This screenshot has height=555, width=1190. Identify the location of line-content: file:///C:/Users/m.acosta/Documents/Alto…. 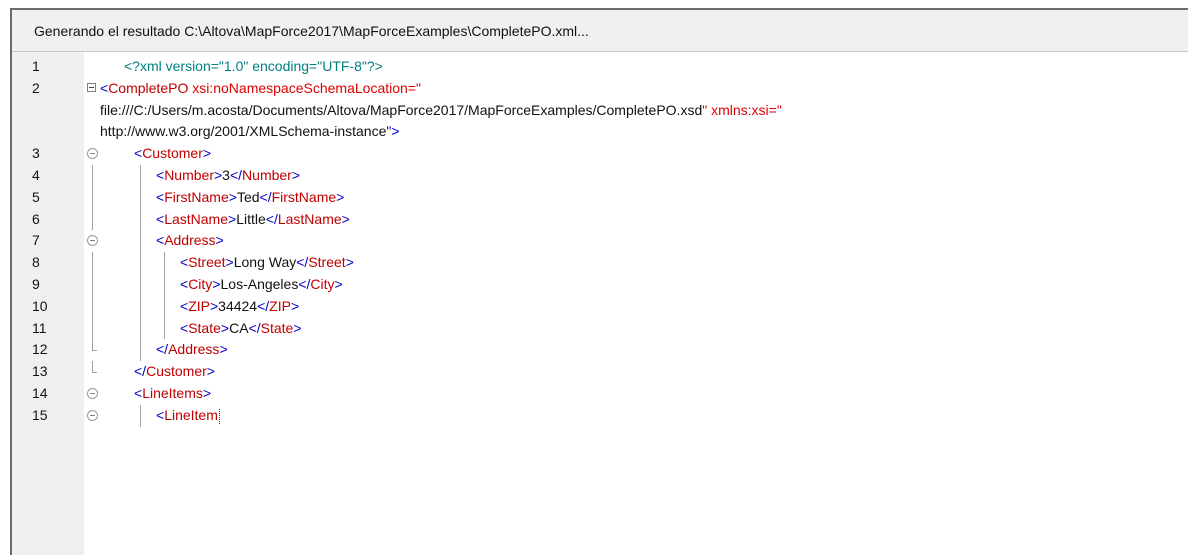
(441, 111).